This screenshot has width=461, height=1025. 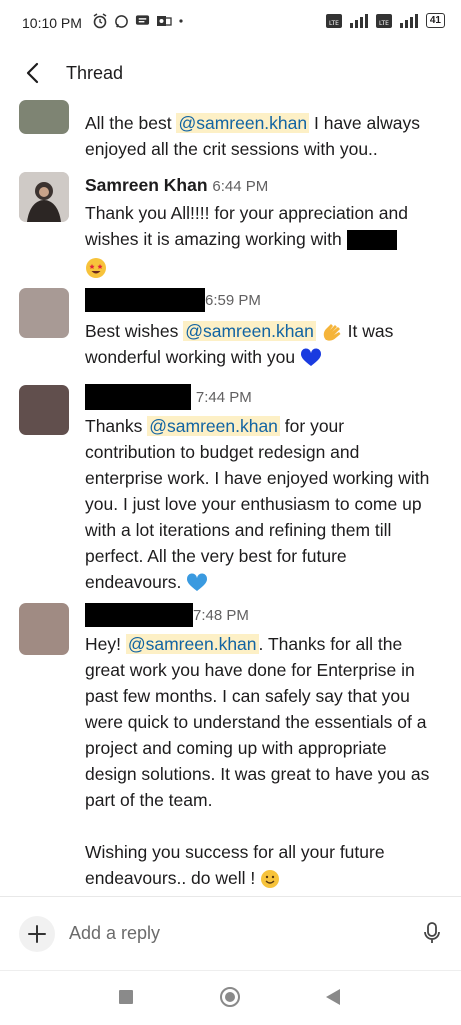 I want to click on message-time: 7:44 PM, so click(x=223, y=397).